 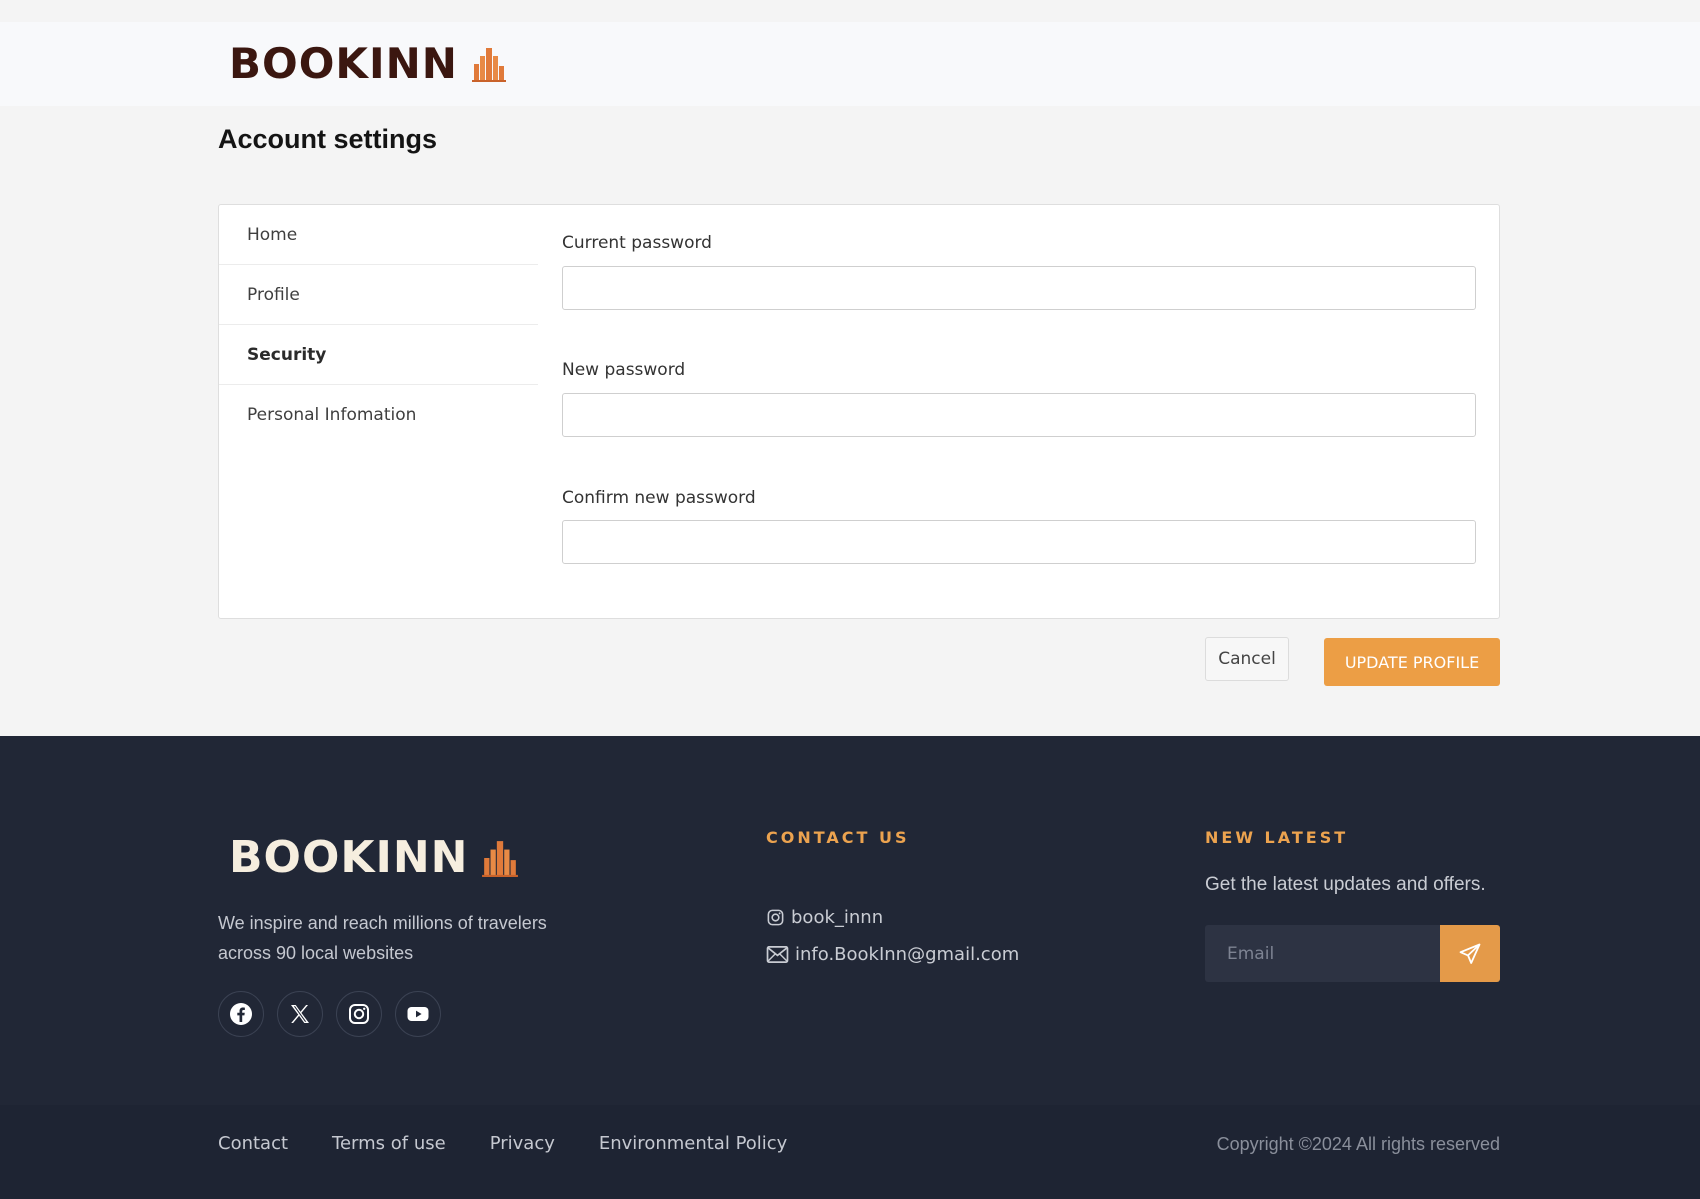 What do you see at coordinates (1019, 415) in the screenshot?
I see `new-password-input` at bounding box center [1019, 415].